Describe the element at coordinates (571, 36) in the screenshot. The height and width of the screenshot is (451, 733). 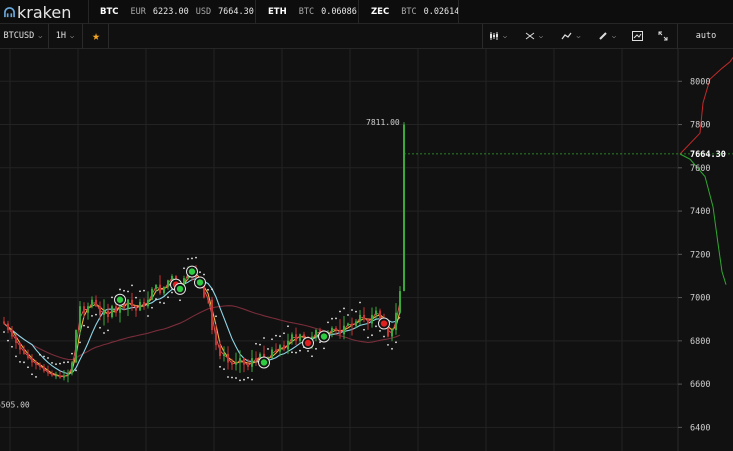
I see `line-tools-button: ⌵` at that location.